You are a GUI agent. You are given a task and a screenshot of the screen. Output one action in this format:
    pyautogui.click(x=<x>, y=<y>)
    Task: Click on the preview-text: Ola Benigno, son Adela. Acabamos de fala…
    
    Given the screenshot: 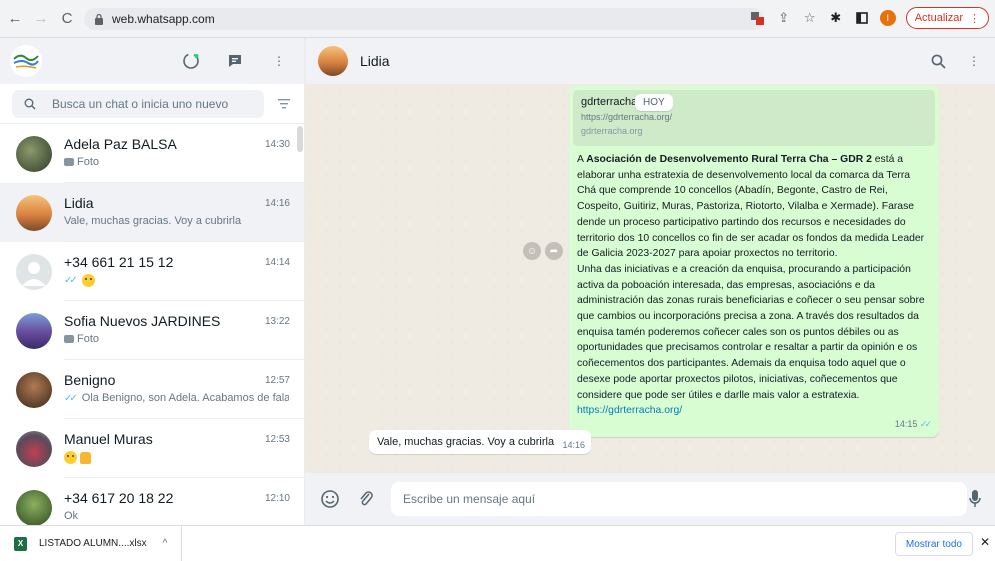 What is the action you would take?
    pyautogui.click(x=185, y=398)
    